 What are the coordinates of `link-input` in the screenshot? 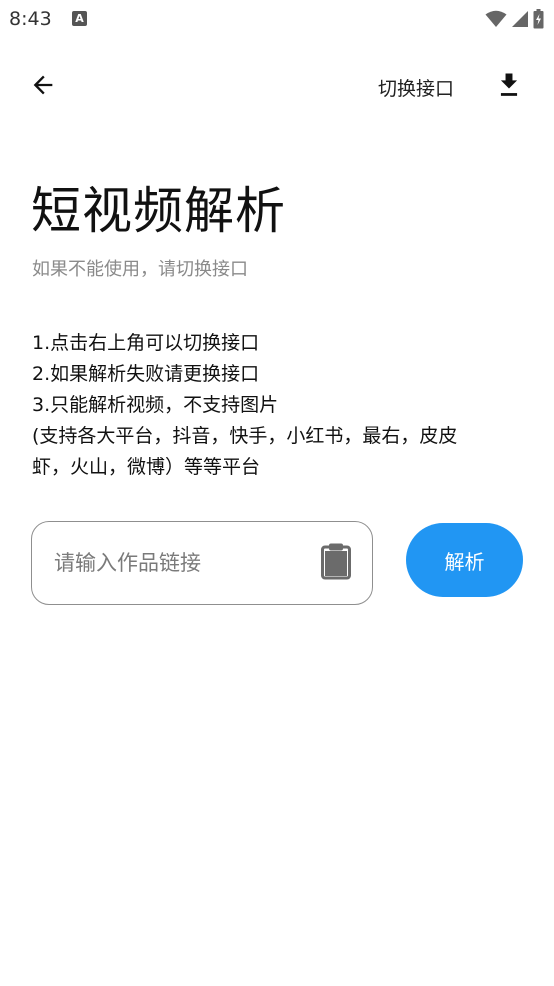 It's located at (179, 562).